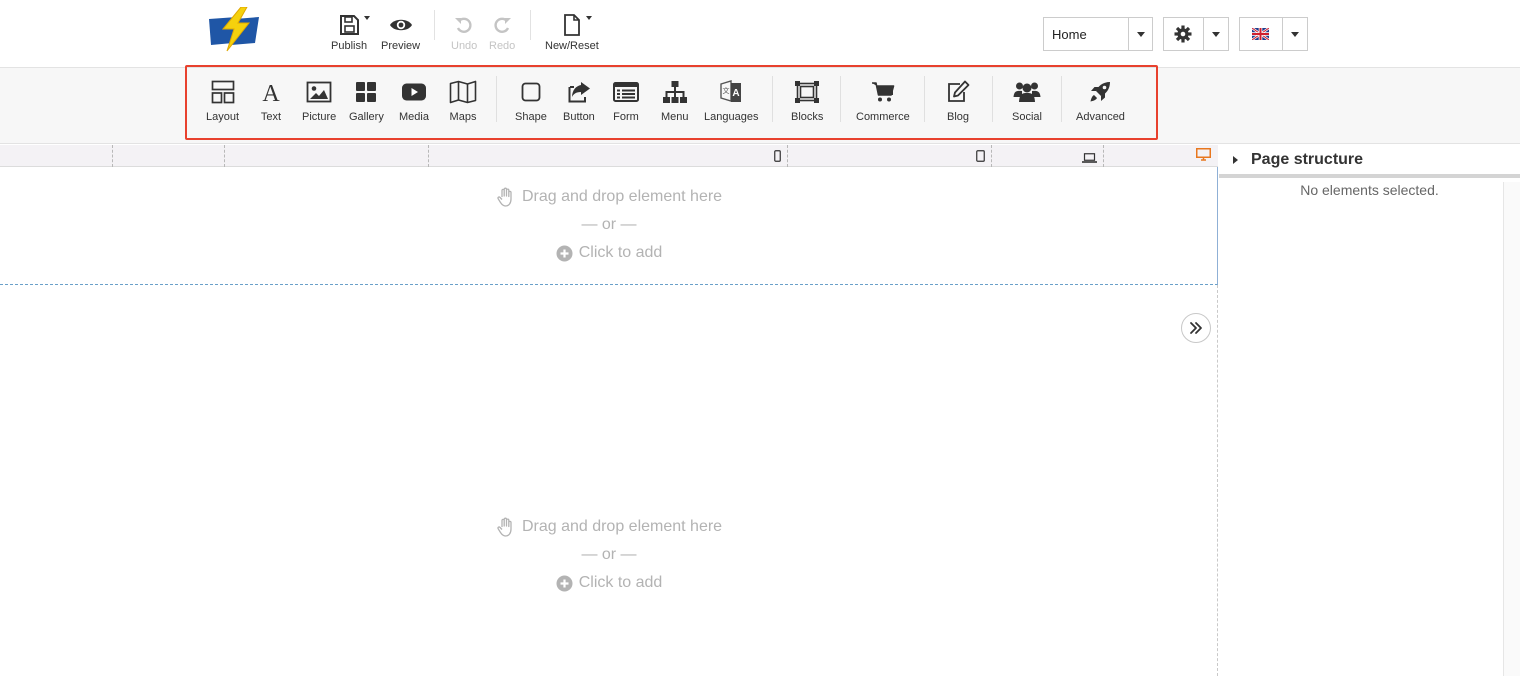 The width and height of the screenshot is (1520, 676). I want to click on redo-button: Redo, so click(502, 31).